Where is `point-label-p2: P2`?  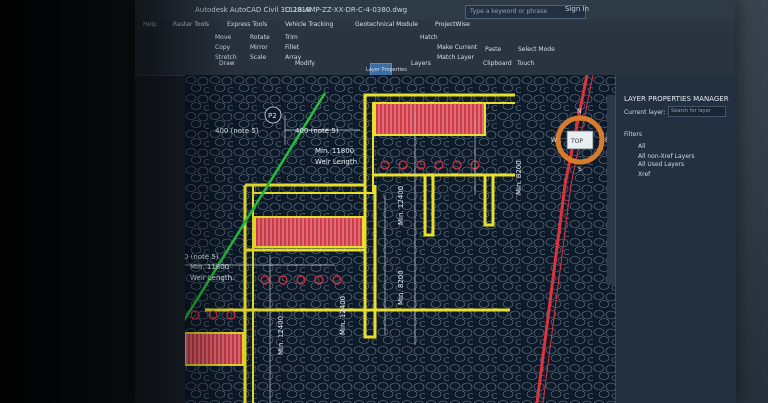 point-label-p2: P2 is located at coordinates (272, 116).